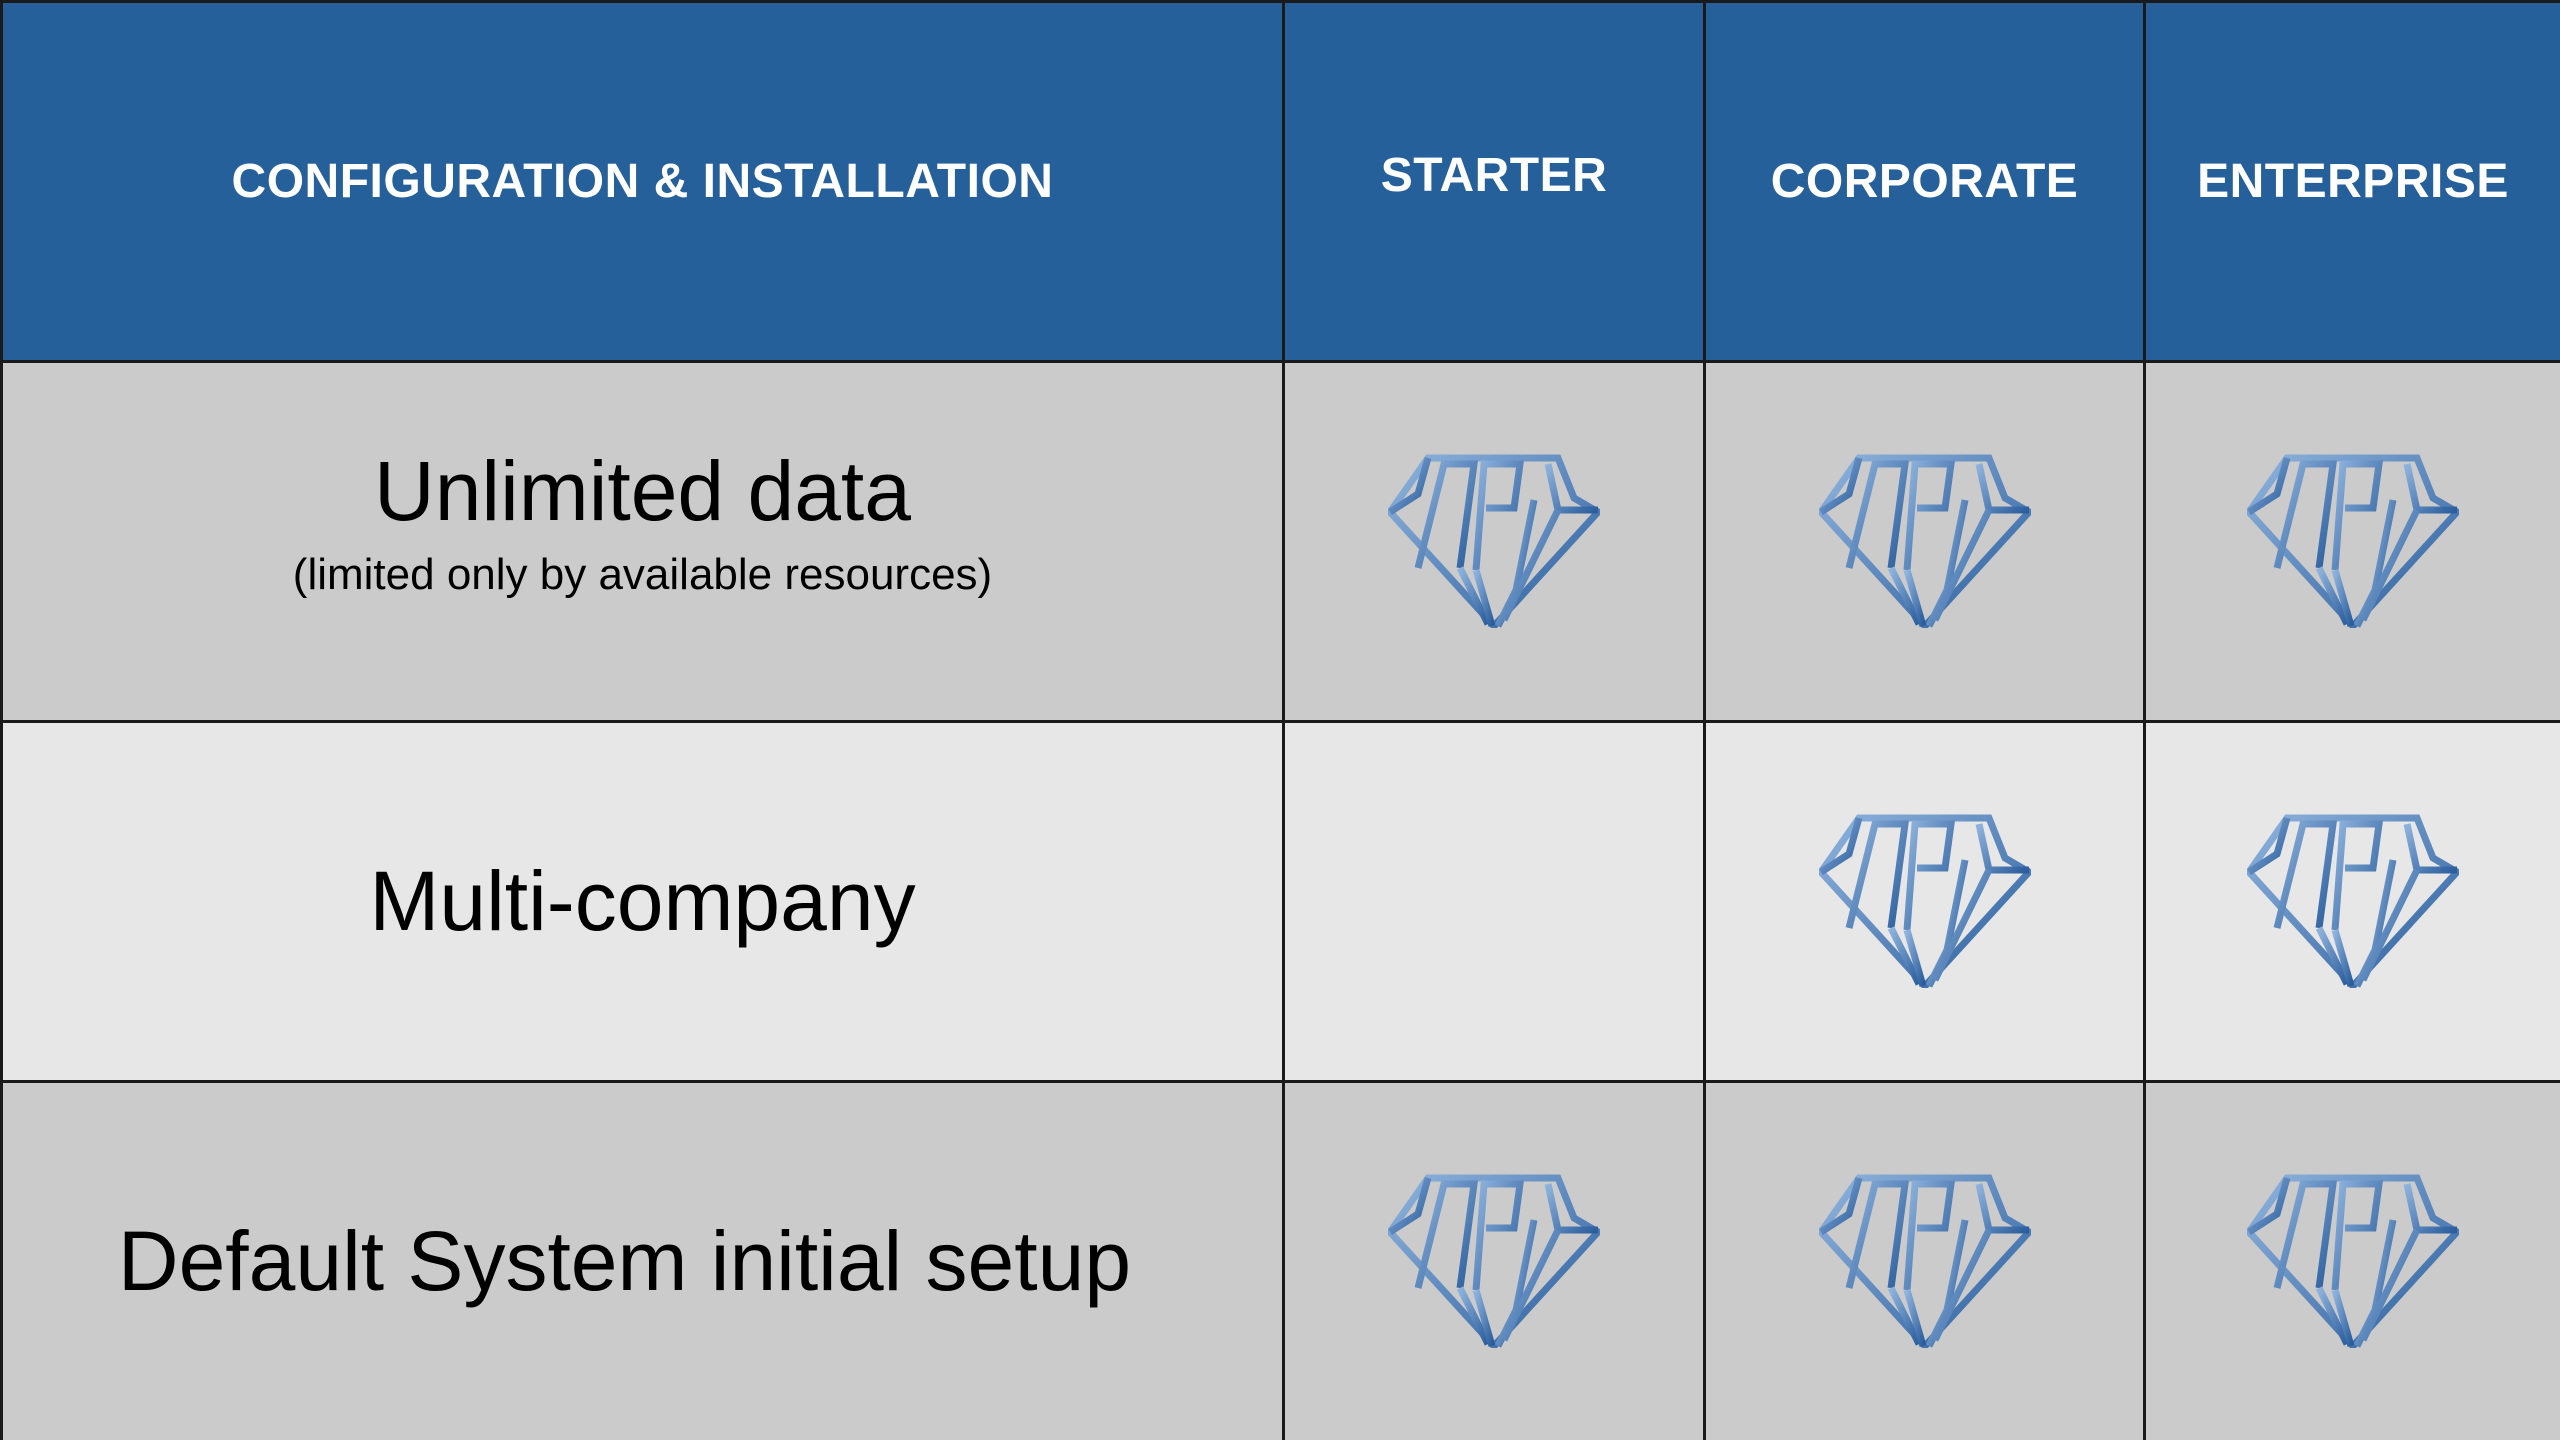 The height and width of the screenshot is (1440, 2560). Describe the element at coordinates (624, 1261) in the screenshot. I see `feature-title: Default System initial setup` at that location.